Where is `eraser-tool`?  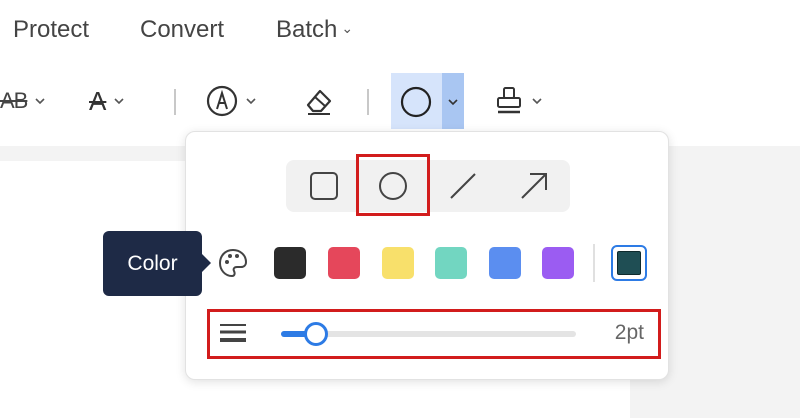
eraser-tool is located at coordinates (319, 101).